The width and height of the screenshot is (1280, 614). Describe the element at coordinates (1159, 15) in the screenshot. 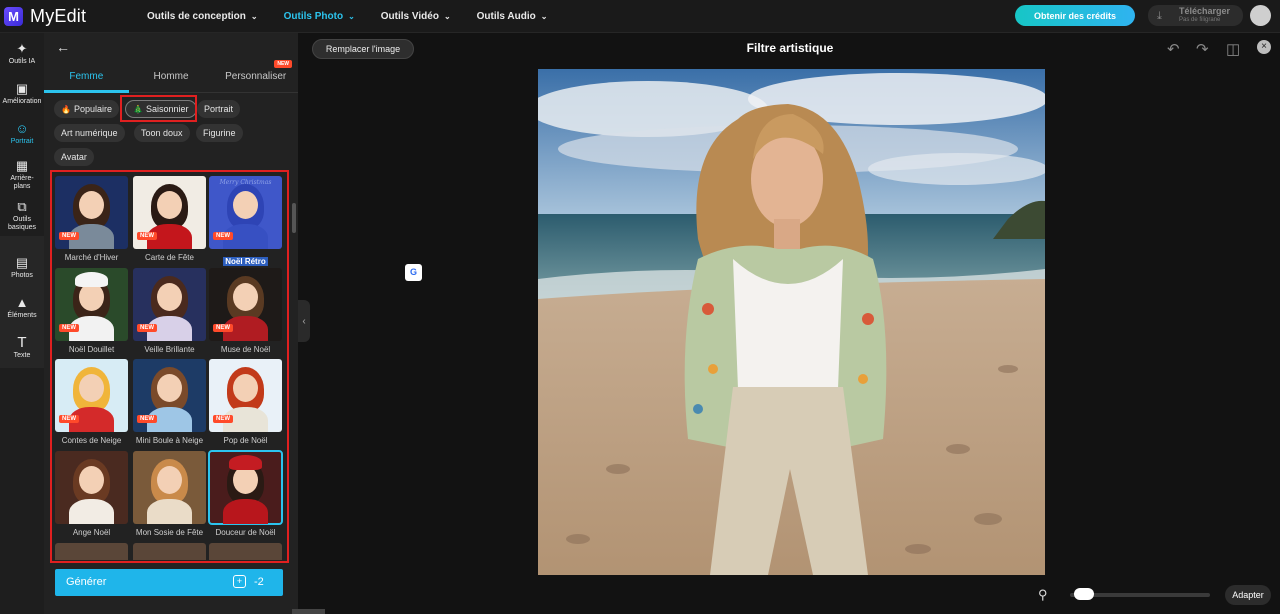

I see `download-icon: ⤓` at that location.